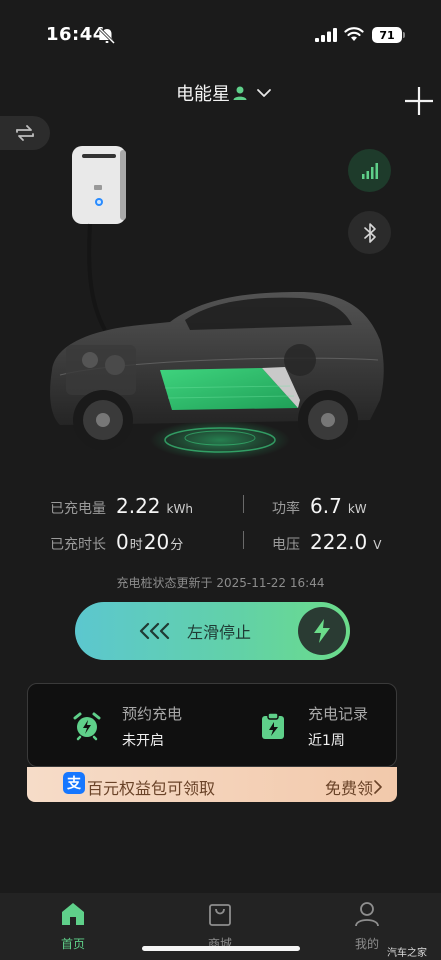  I want to click on promo-claim-button: 免费领, so click(354, 787).